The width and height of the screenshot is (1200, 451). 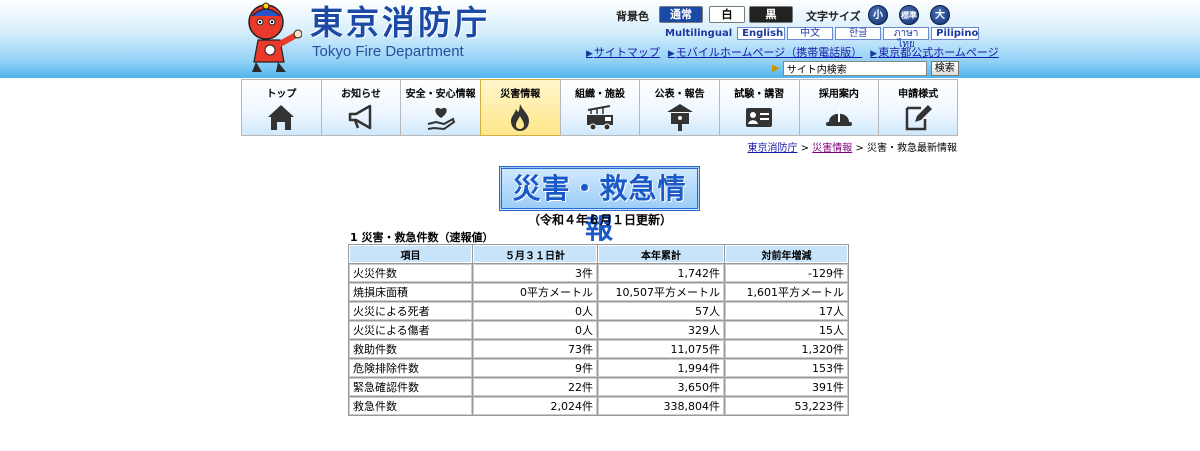 What do you see at coordinates (786, 368) in the screenshot?
I see `cell-value: 153件` at bounding box center [786, 368].